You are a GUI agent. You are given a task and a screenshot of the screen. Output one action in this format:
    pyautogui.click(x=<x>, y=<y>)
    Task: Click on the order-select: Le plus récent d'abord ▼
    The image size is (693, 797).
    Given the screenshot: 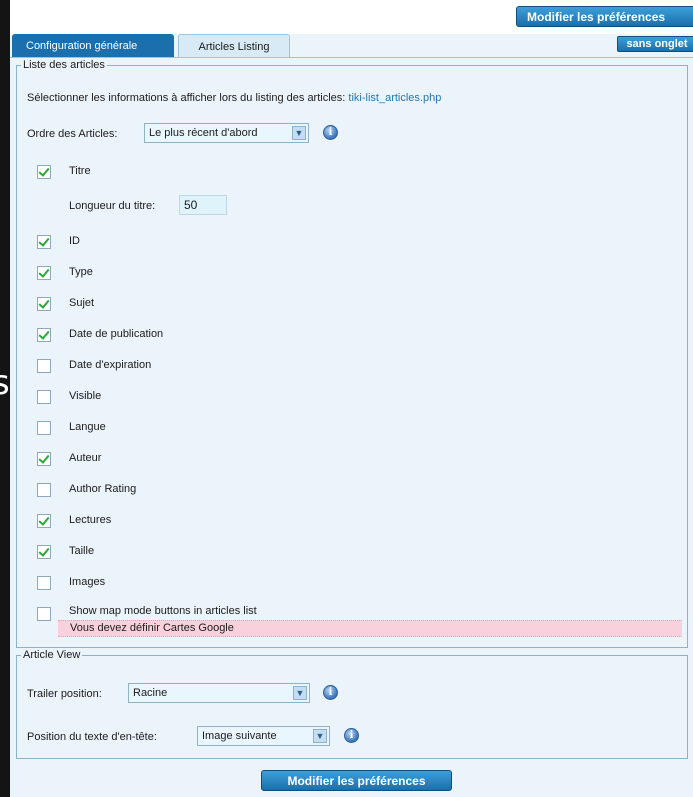 What is the action you would take?
    pyautogui.click(x=226, y=133)
    